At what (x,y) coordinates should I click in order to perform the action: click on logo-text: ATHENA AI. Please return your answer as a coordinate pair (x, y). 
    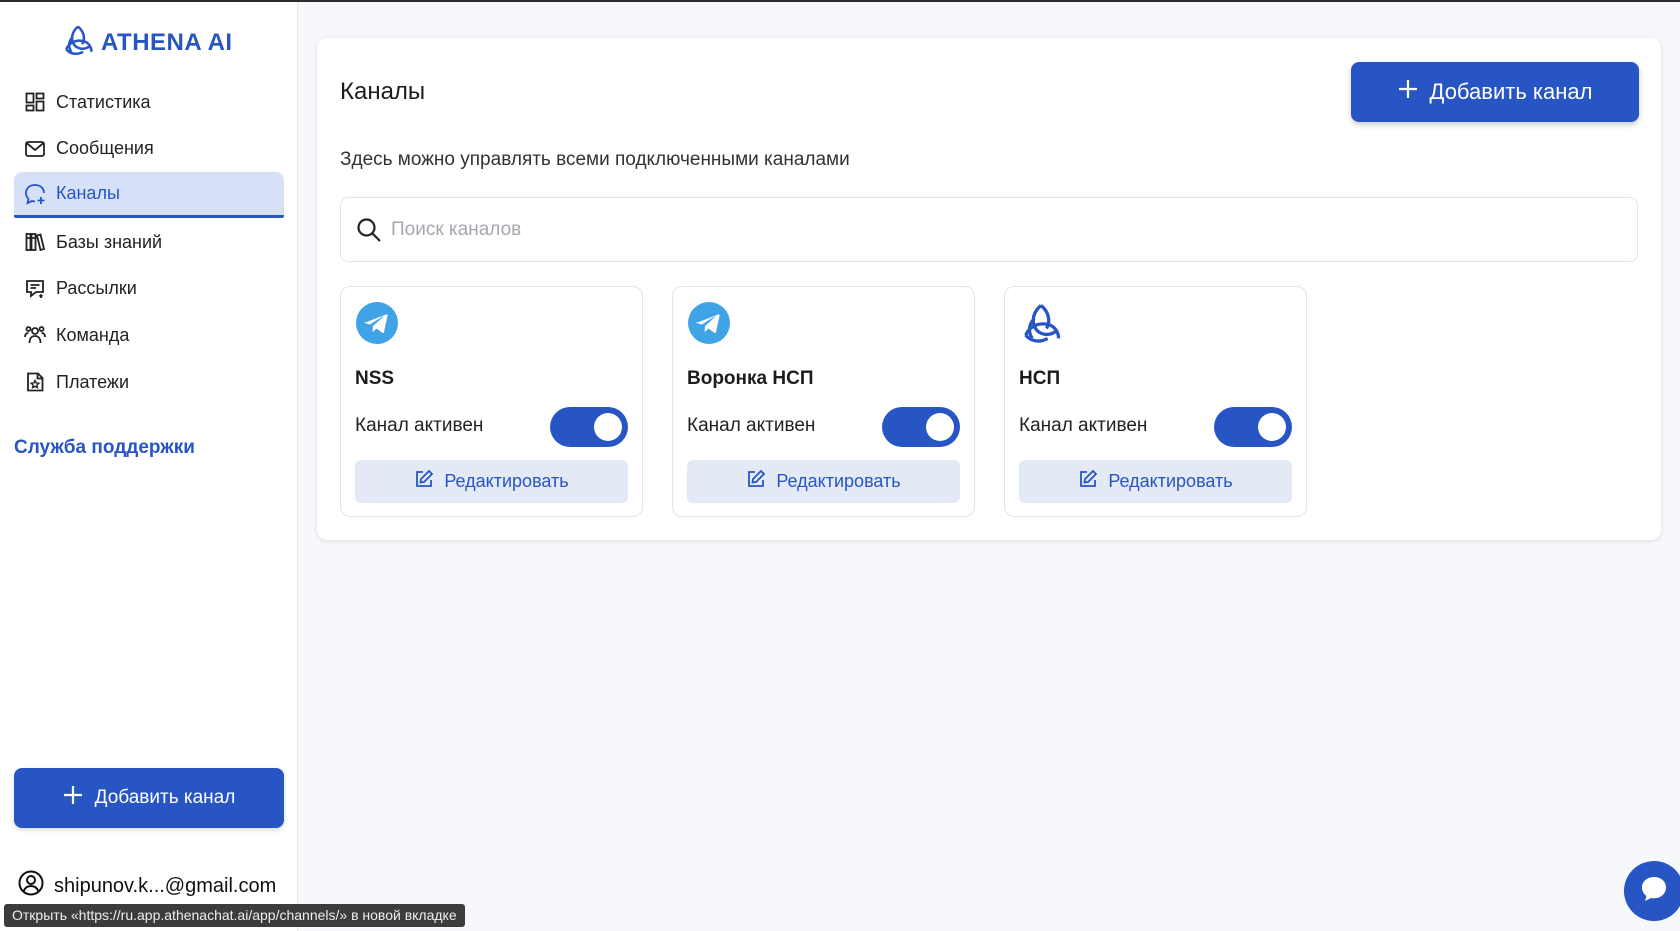
    Looking at the image, I should click on (167, 42).